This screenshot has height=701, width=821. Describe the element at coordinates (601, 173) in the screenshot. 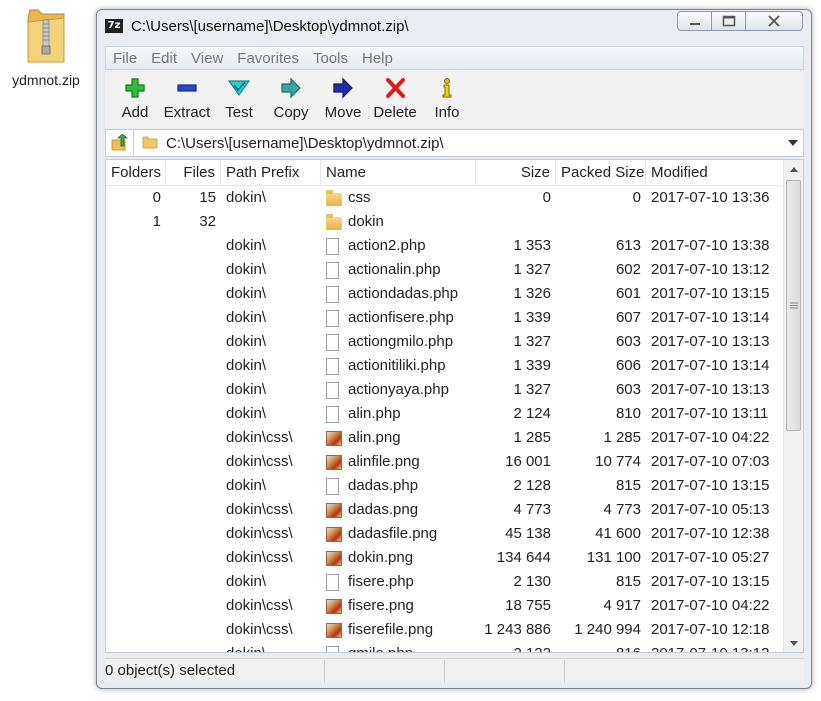

I see `column-packed-size: Packed Size` at that location.